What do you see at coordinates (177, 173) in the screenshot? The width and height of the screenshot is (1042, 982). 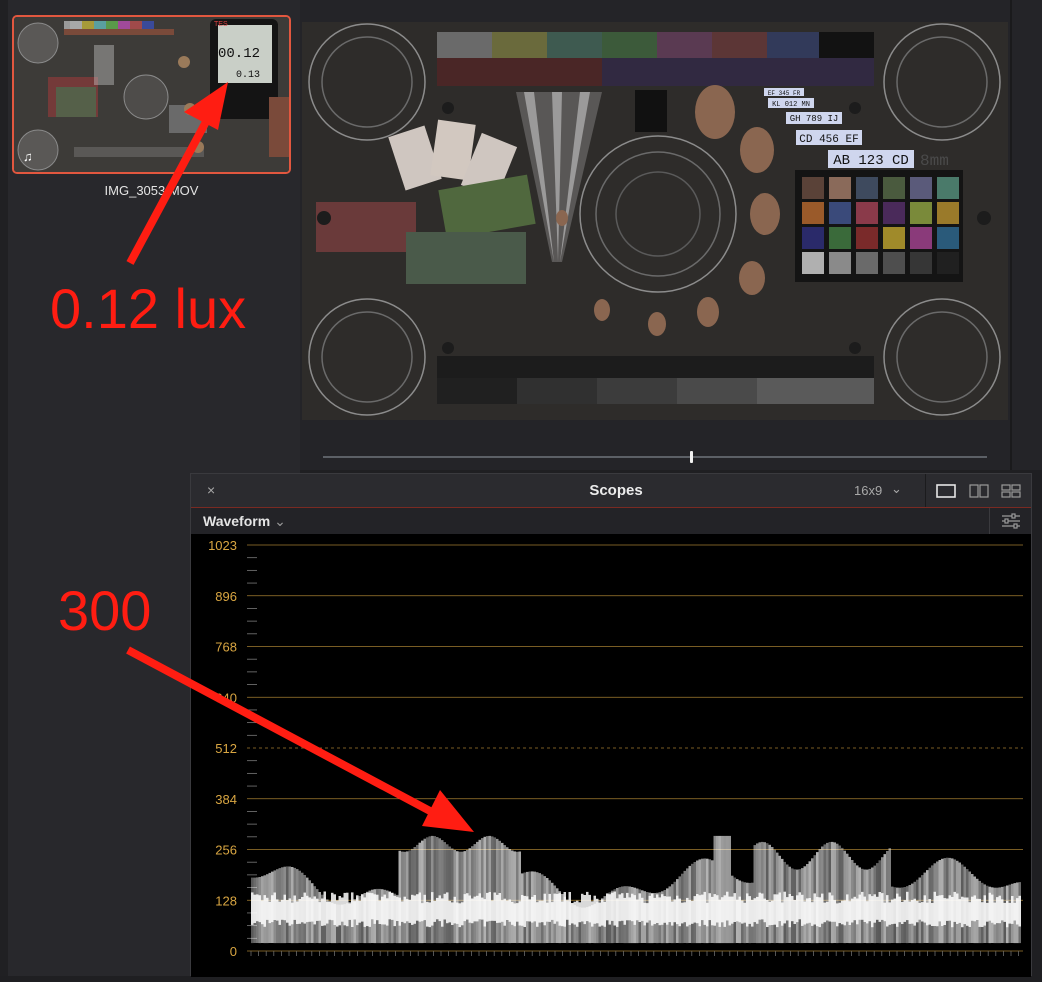 I see `arrow-to-meter` at bounding box center [177, 173].